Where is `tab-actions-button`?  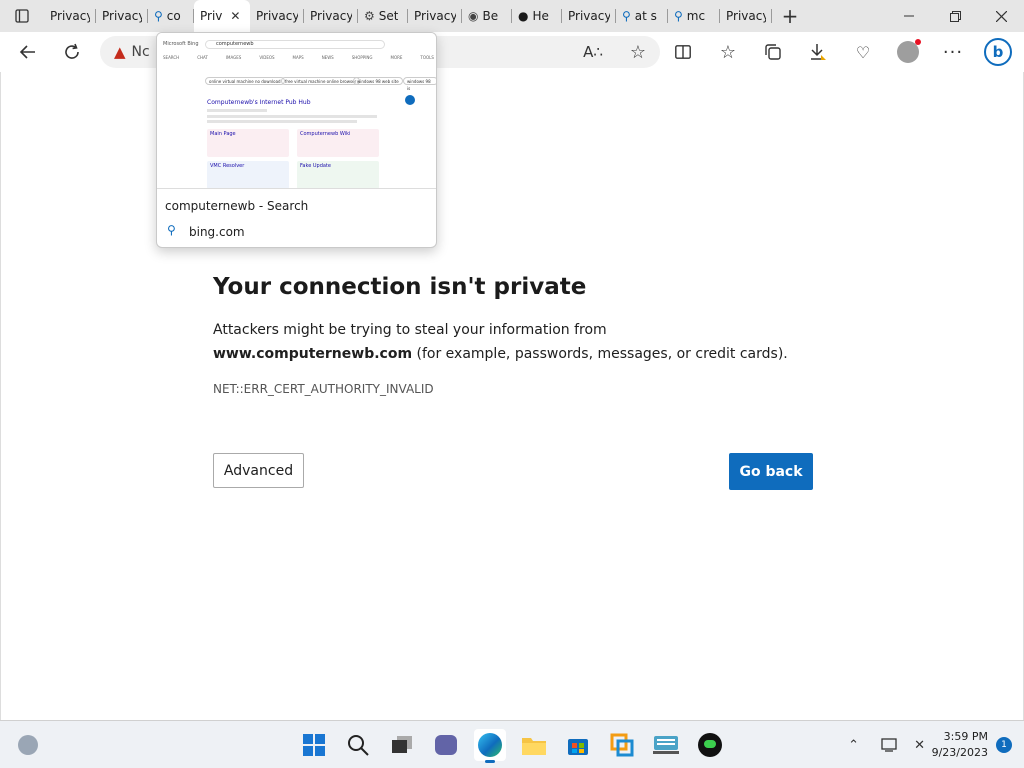
tab-actions-button is located at coordinates (22, 16).